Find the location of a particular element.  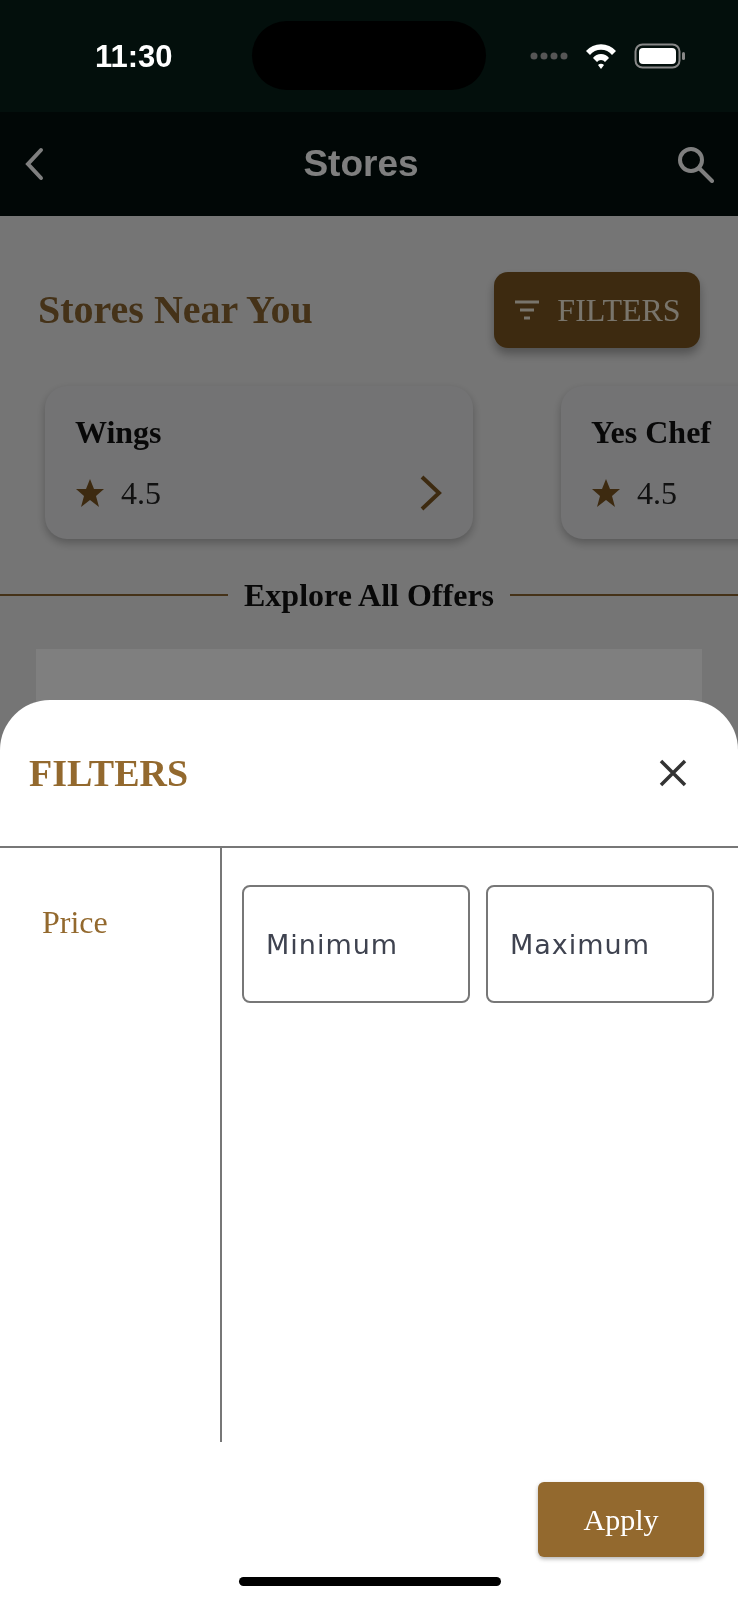

store-name: Yes Chef is located at coordinates (652, 432).